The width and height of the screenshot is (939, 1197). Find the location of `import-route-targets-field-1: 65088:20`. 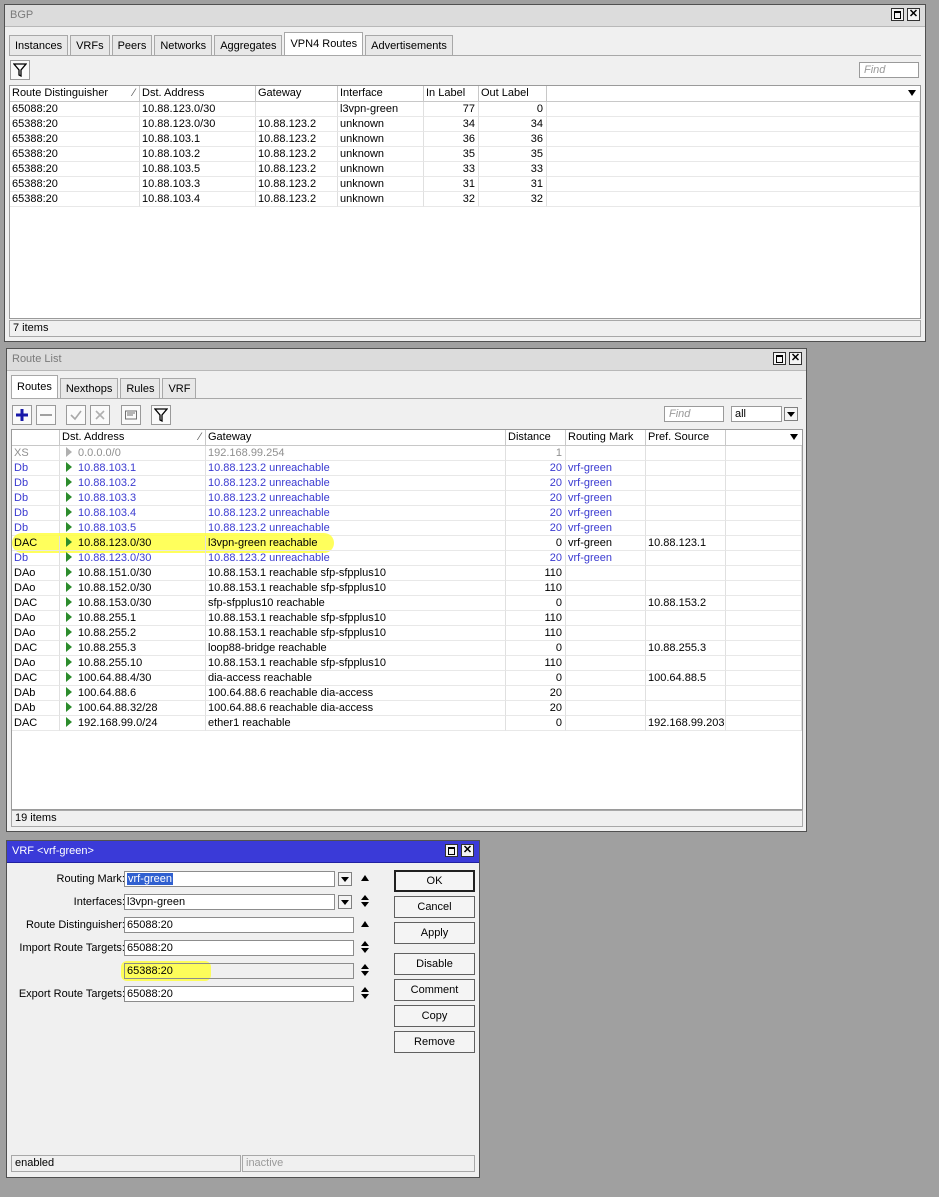

import-route-targets-field-1: 65088:20 is located at coordinates (239, 948).